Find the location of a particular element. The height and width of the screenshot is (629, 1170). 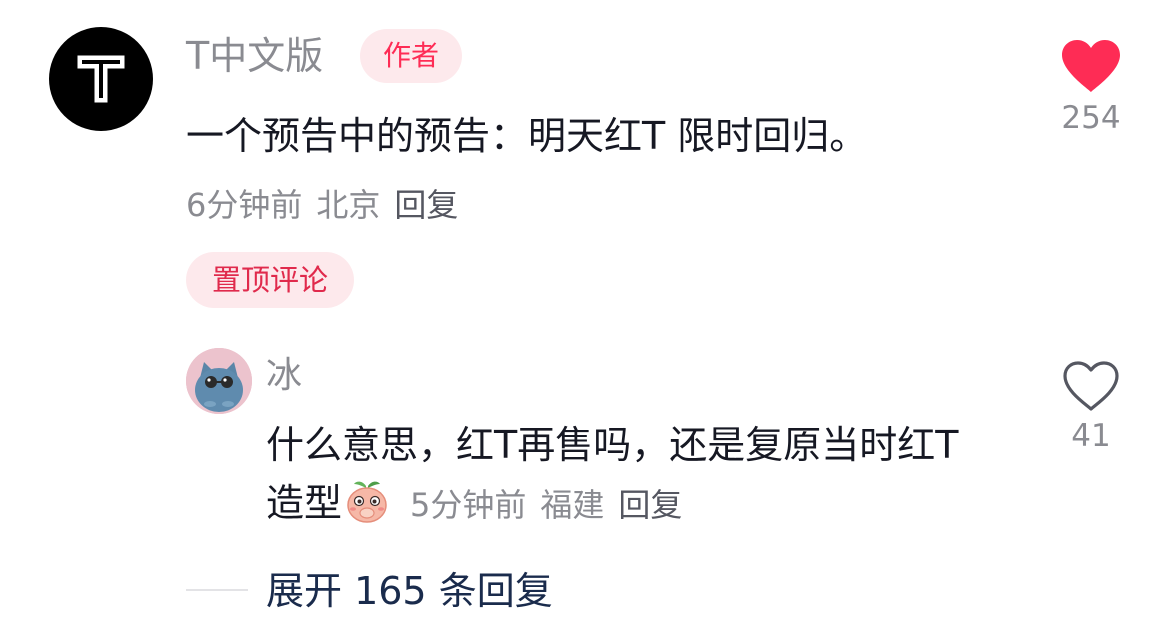

comment-time: 6分钟前 is located at coordinates (244, 205).